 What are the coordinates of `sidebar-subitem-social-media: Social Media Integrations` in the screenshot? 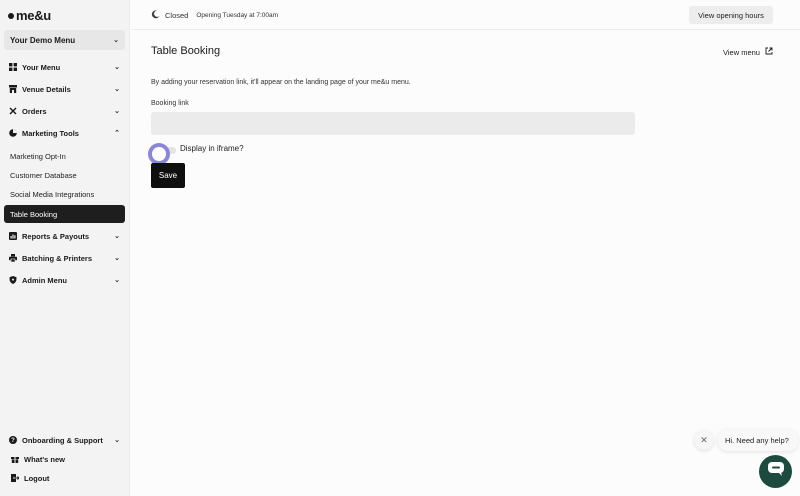 It's located at (64, 194).